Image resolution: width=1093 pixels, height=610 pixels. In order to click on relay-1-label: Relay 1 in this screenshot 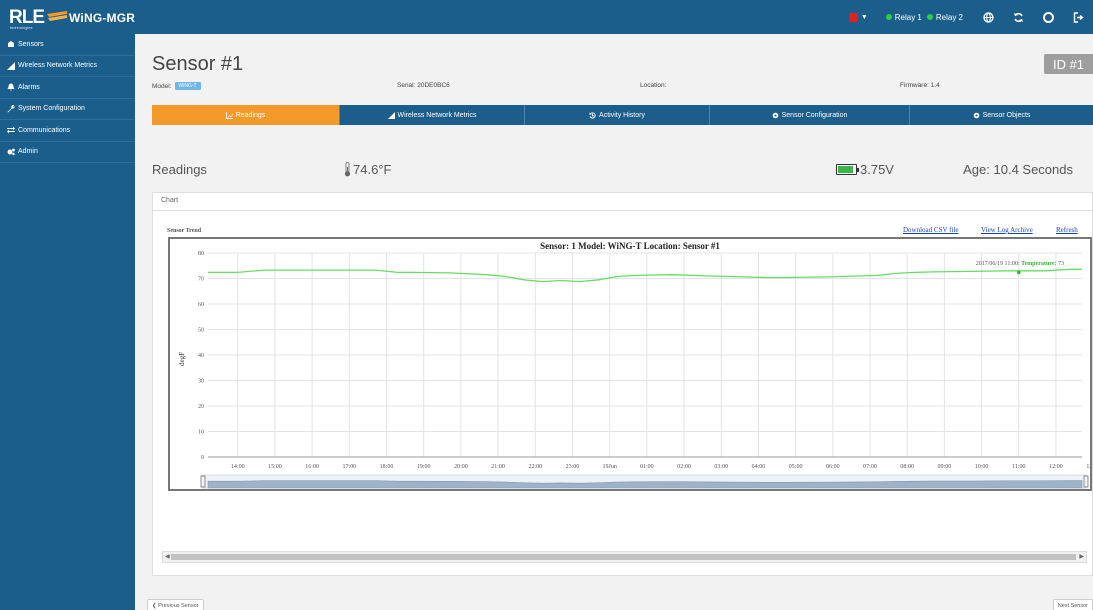, I will do `click(908, 17)`.